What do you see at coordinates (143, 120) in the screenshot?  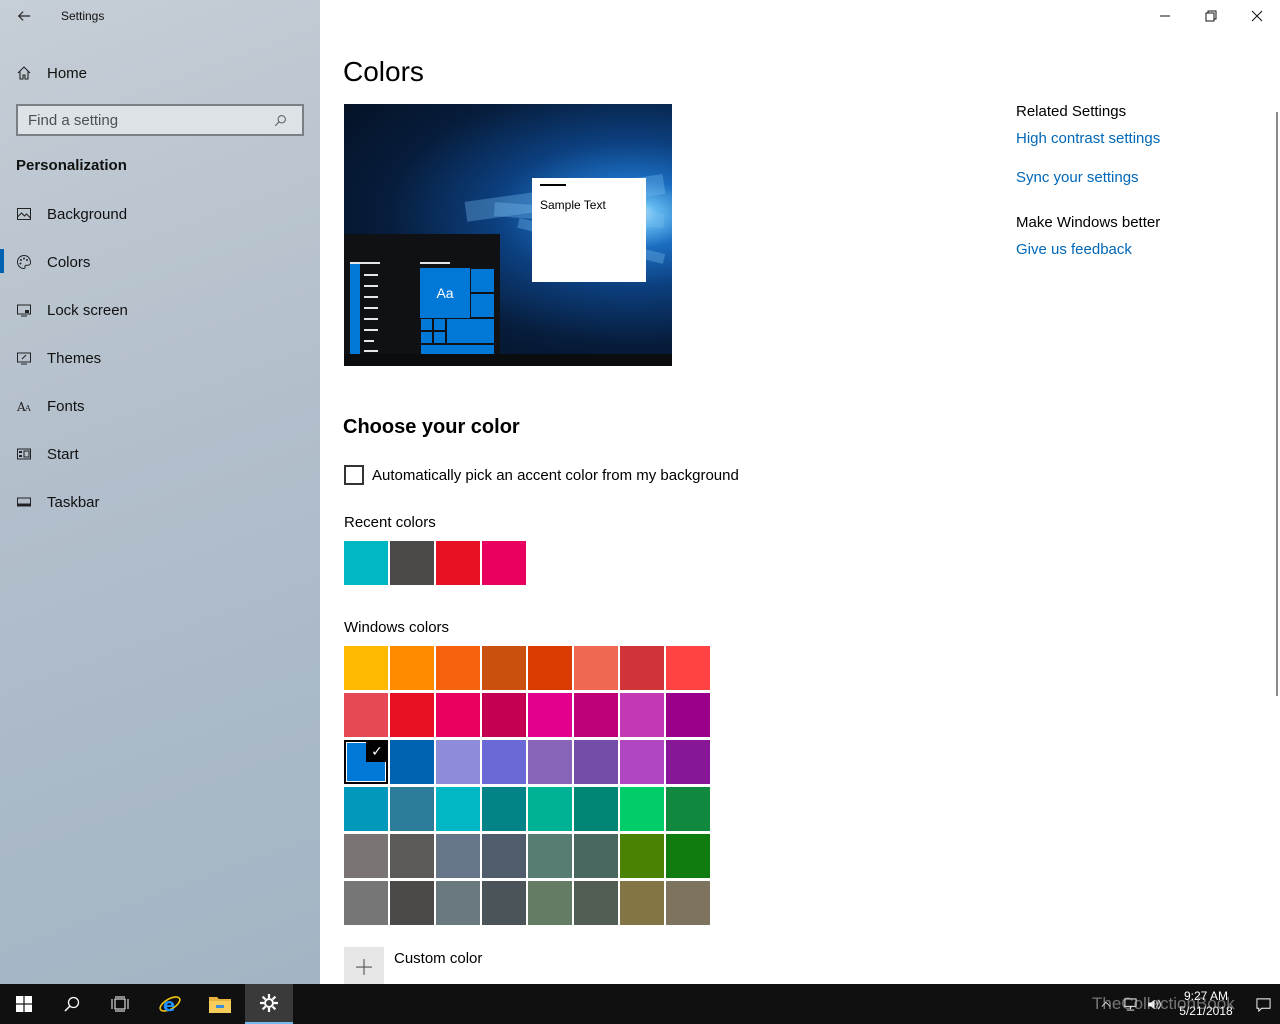 I see `search-input` at bounding box center [143, 120].